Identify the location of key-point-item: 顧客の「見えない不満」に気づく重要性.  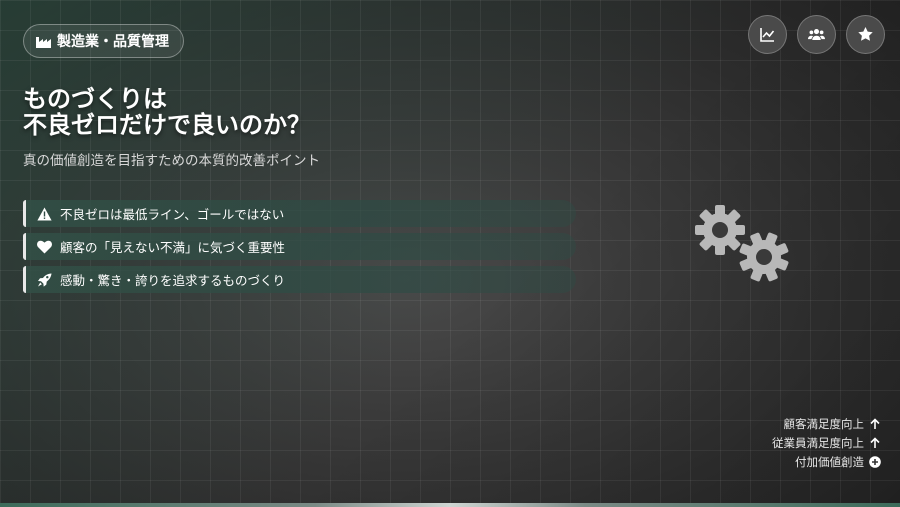
(299, 246).